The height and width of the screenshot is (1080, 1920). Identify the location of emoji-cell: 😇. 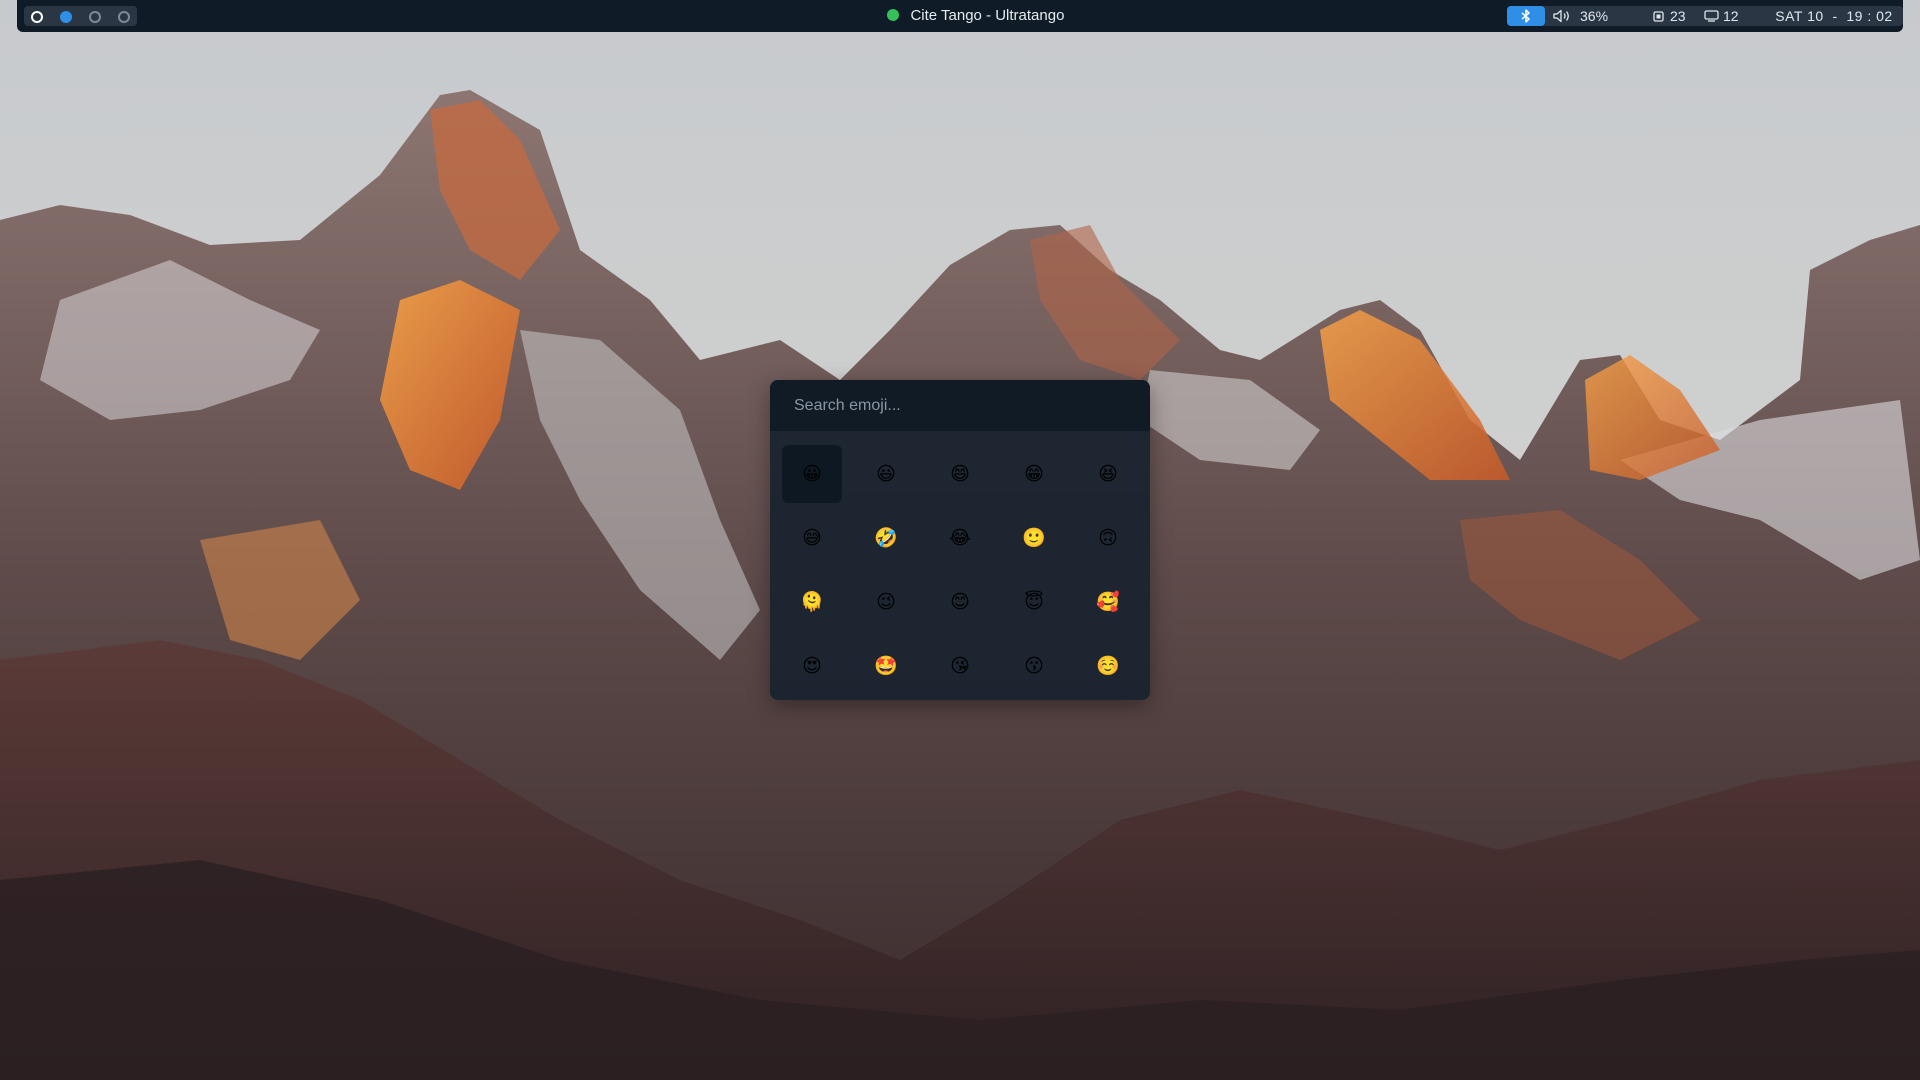
(1034, 602).